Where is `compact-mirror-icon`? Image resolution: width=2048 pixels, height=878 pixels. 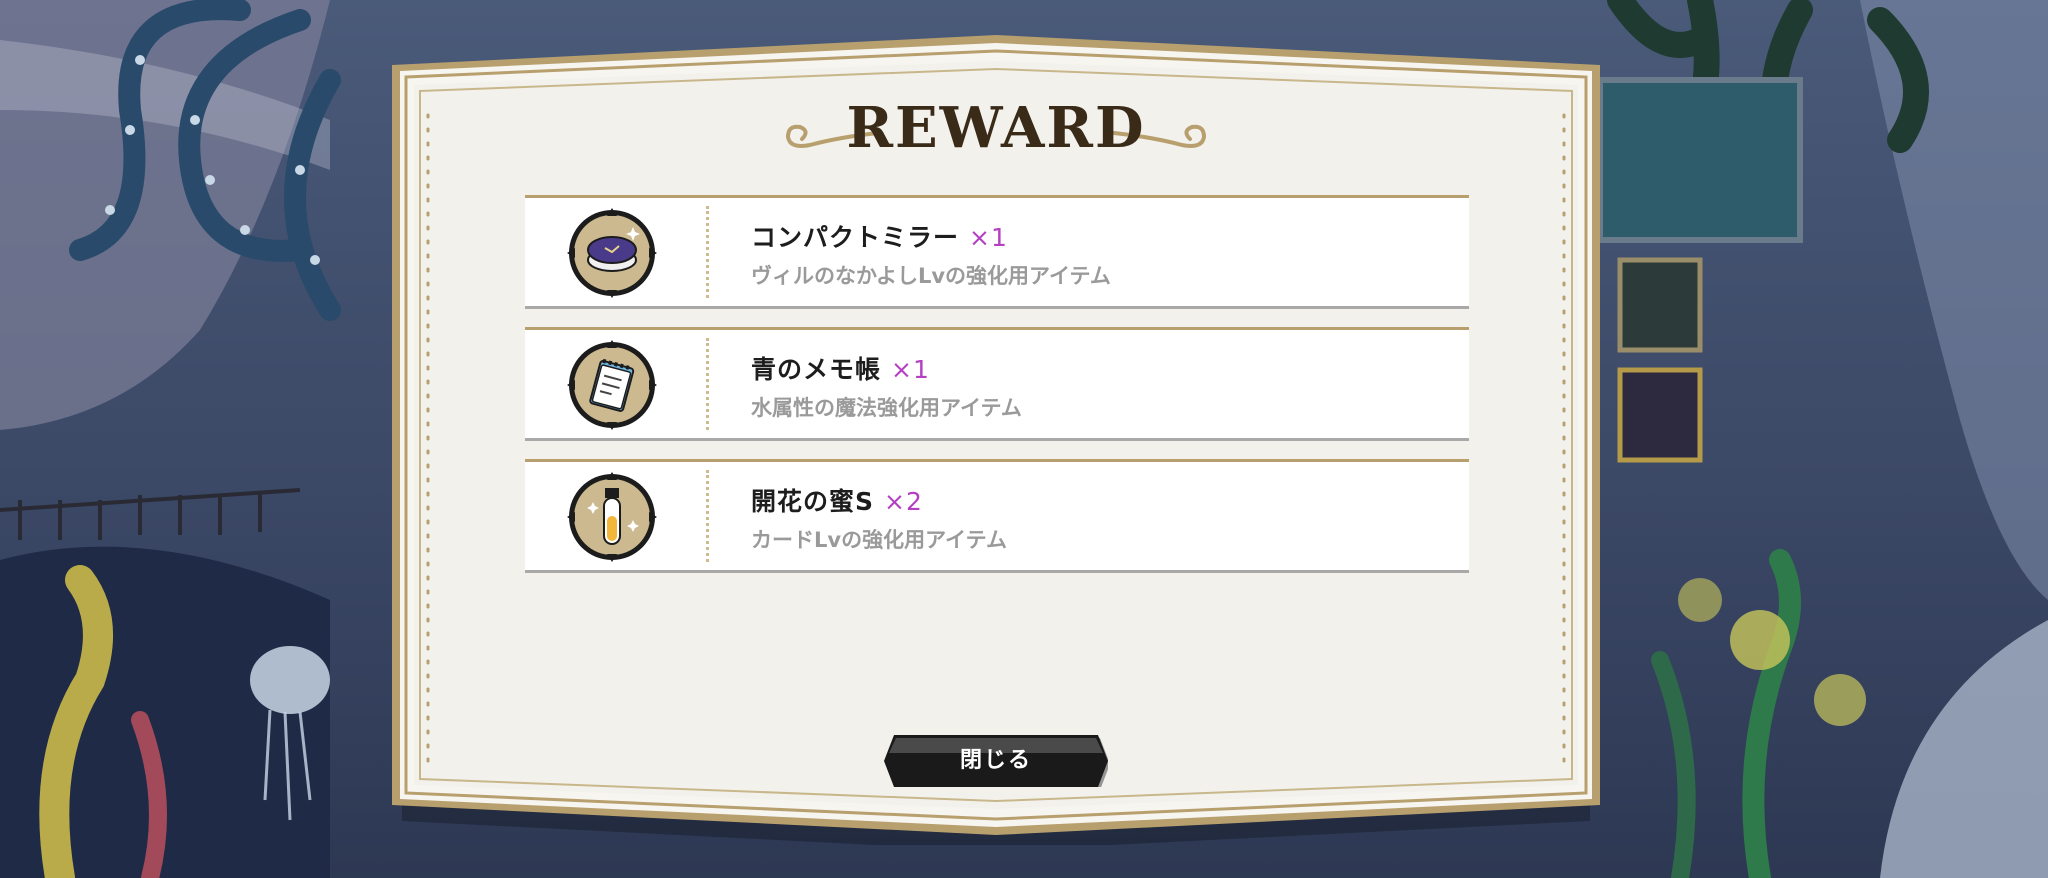
compact-mirror-icon is located at coordinates (612, 253).